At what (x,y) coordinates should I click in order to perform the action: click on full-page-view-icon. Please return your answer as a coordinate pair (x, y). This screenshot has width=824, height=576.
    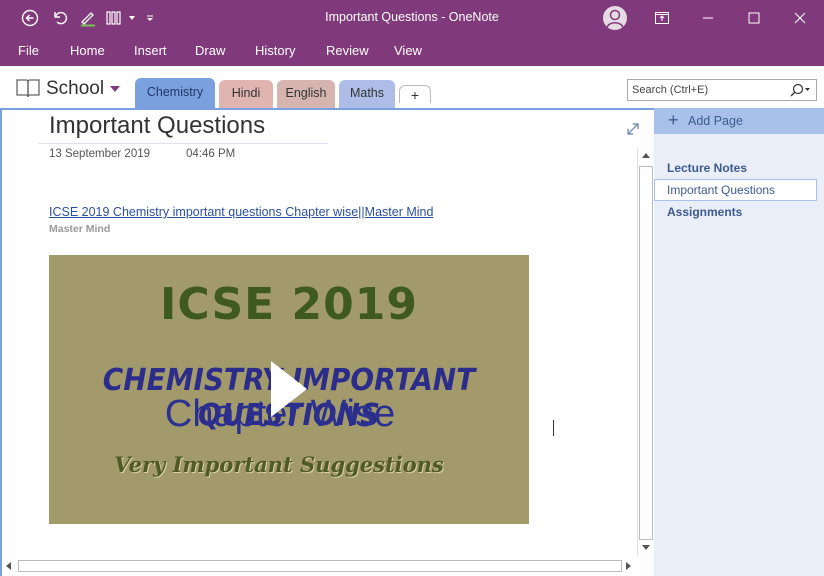
    Looking at the image, I should click on (633, 130).